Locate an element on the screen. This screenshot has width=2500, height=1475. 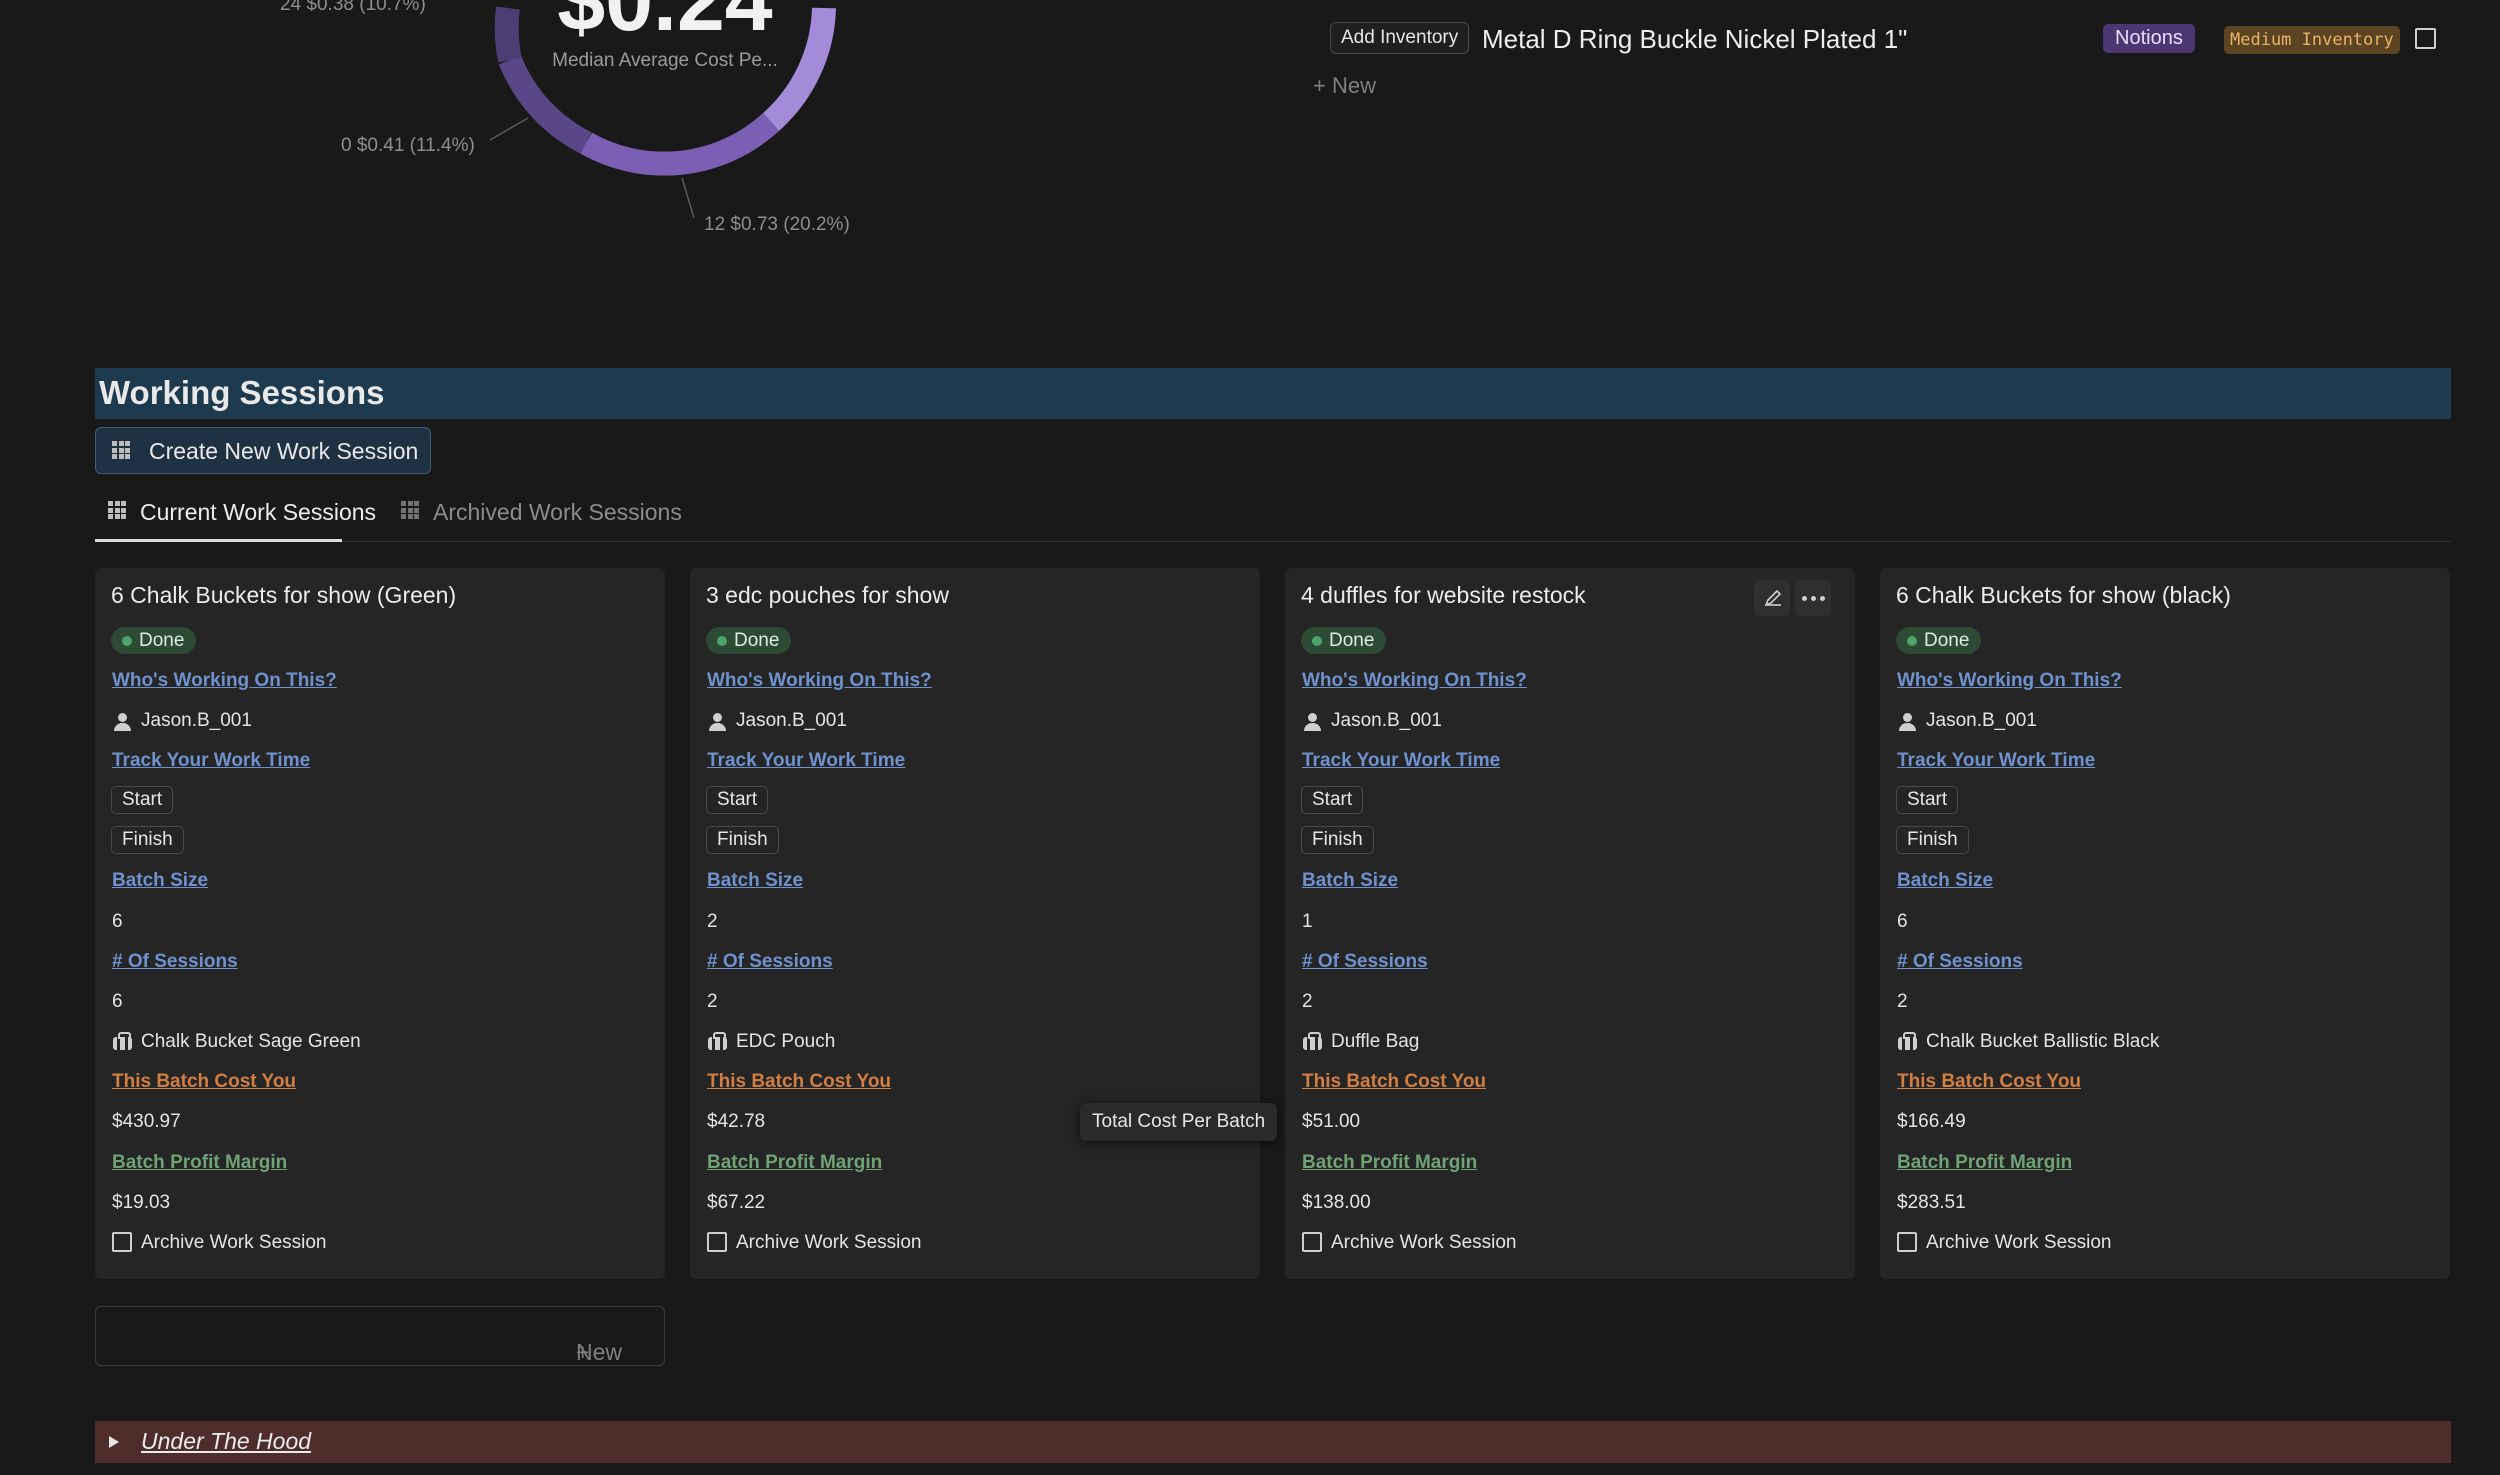
donut-svg is located at coordinates (662, 112).